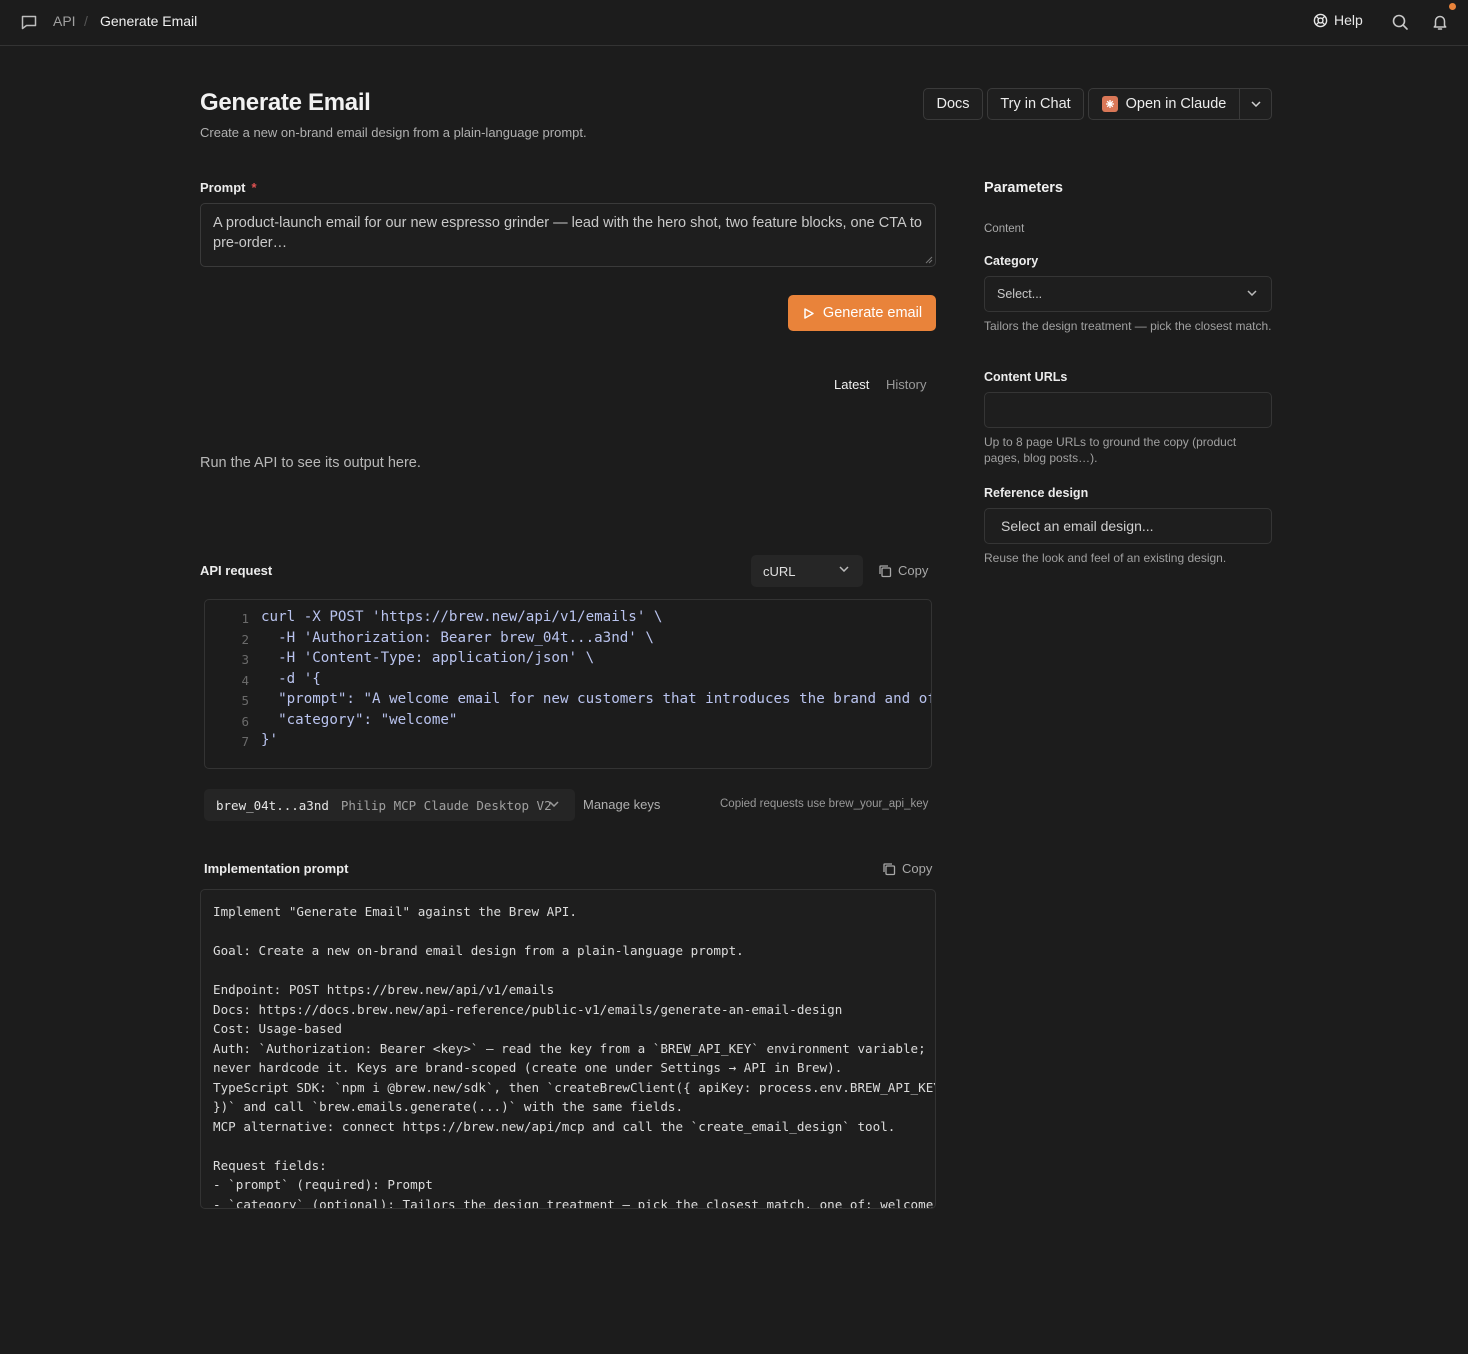 The width and height of the screenshot is (1468, 1354). Describe the element at coordinates (428, 658) in the screenshot. I see `code-text: -H 'Content-Type: application/json' \` at that location.